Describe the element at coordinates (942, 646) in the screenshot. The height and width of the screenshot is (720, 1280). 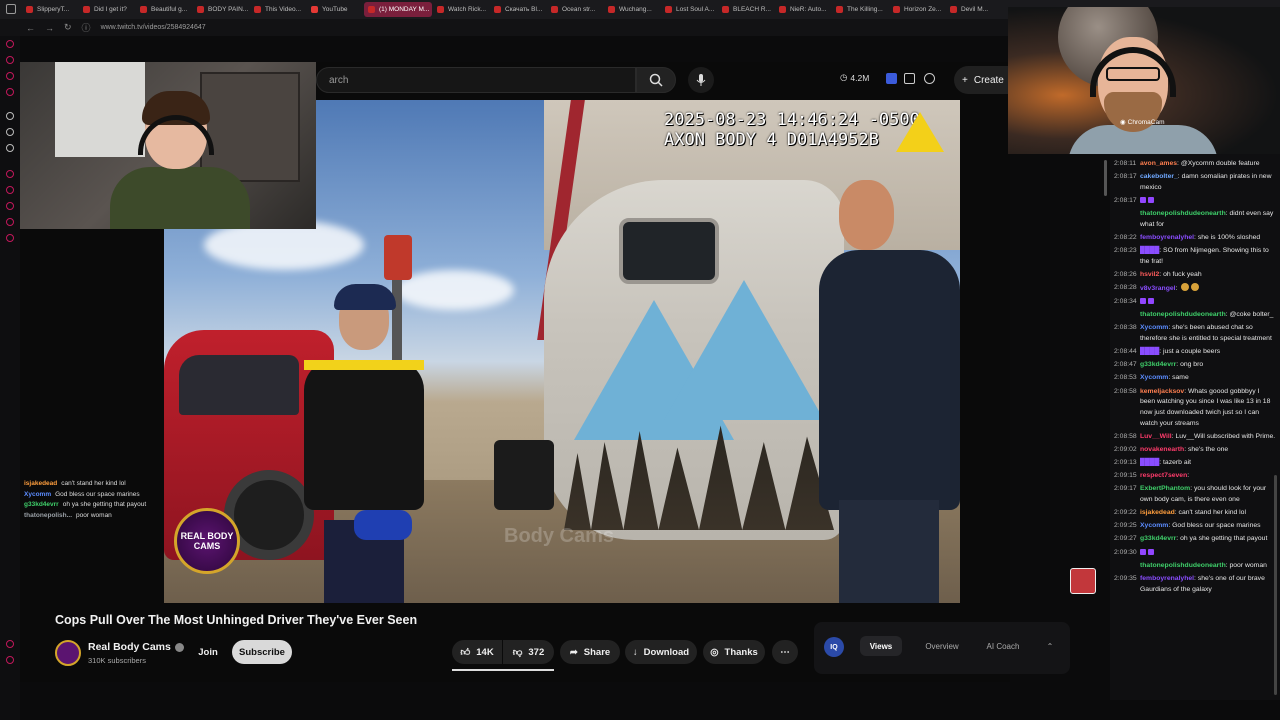
I see `tab-overview: Overview` at that location.